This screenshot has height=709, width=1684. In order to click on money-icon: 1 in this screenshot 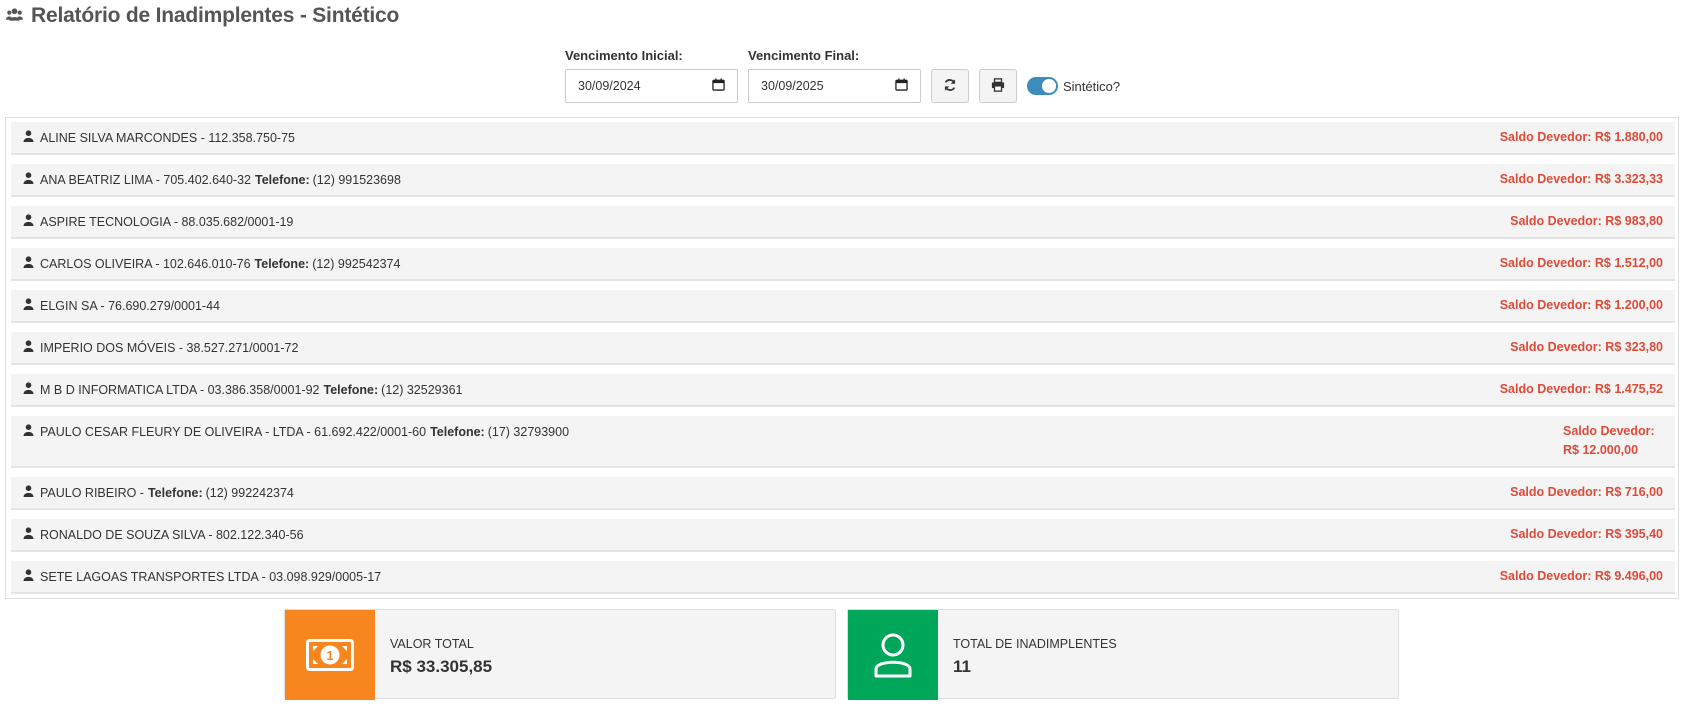, I will do `click(330, 655)`.